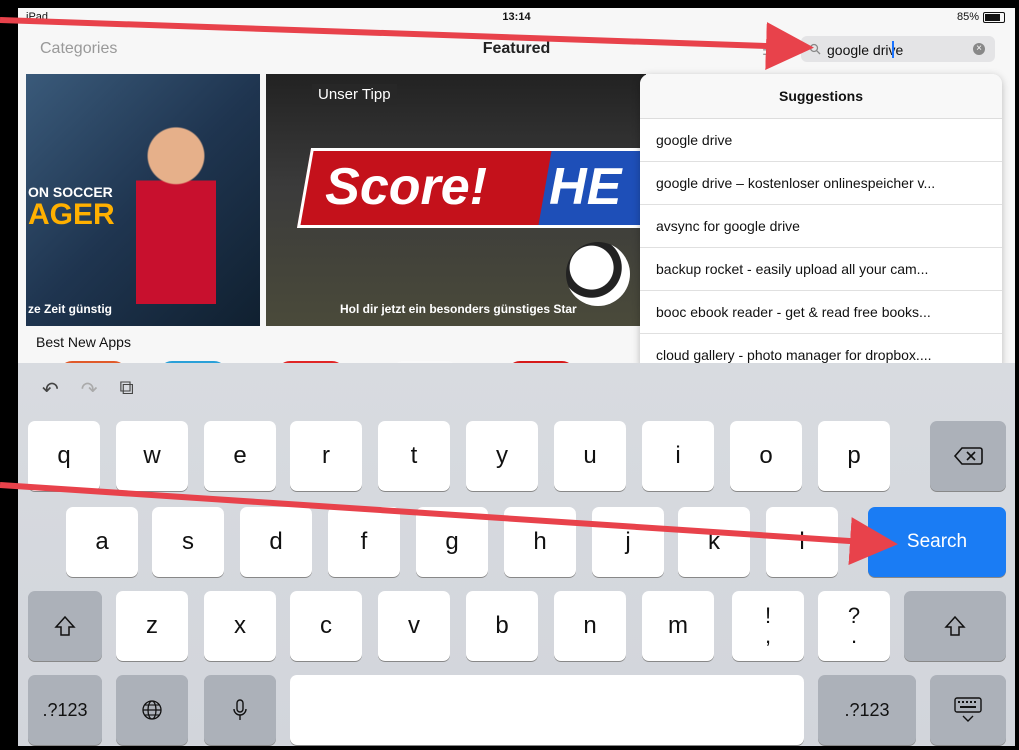 The height and width of the screenshot is (750, 1019). I want to click on arrow-to-search-key, so click(449, 523).